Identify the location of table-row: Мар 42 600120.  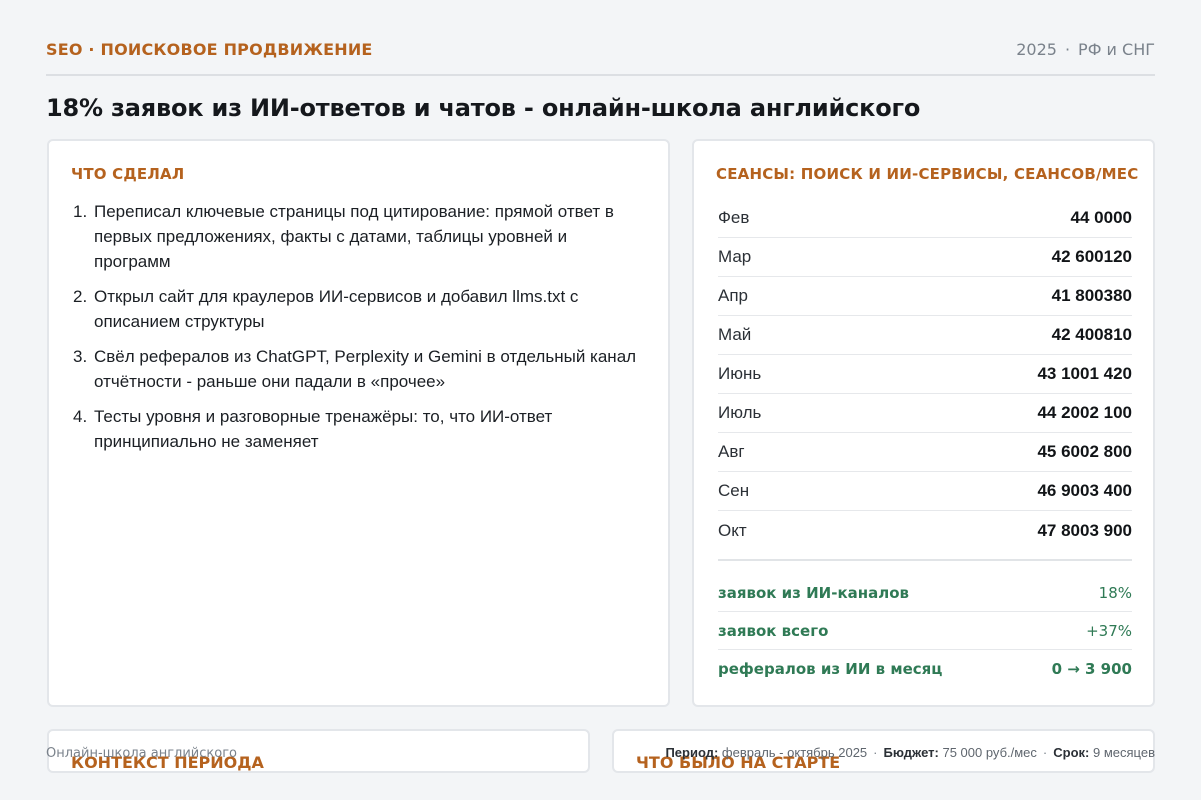
(925, 257).